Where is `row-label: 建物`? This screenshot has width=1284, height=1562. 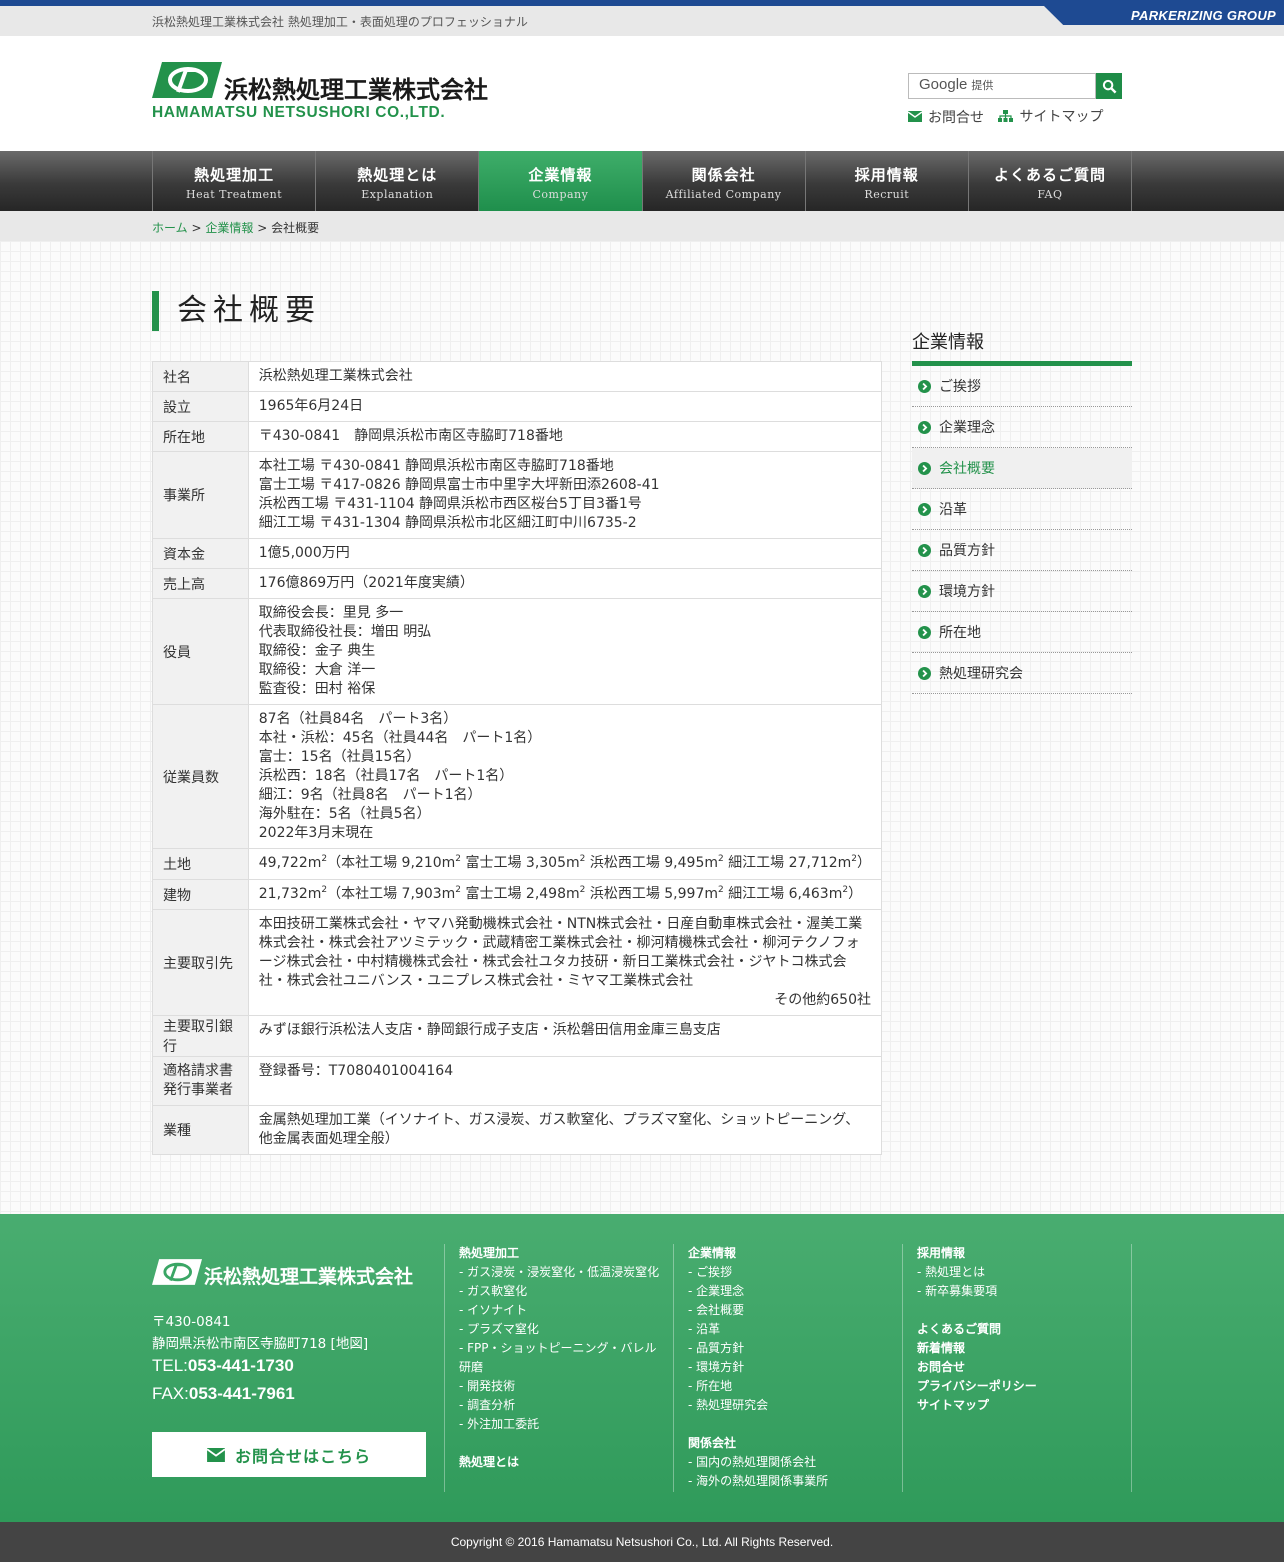 row-label: 建物 is located at coordinates (200, 894).